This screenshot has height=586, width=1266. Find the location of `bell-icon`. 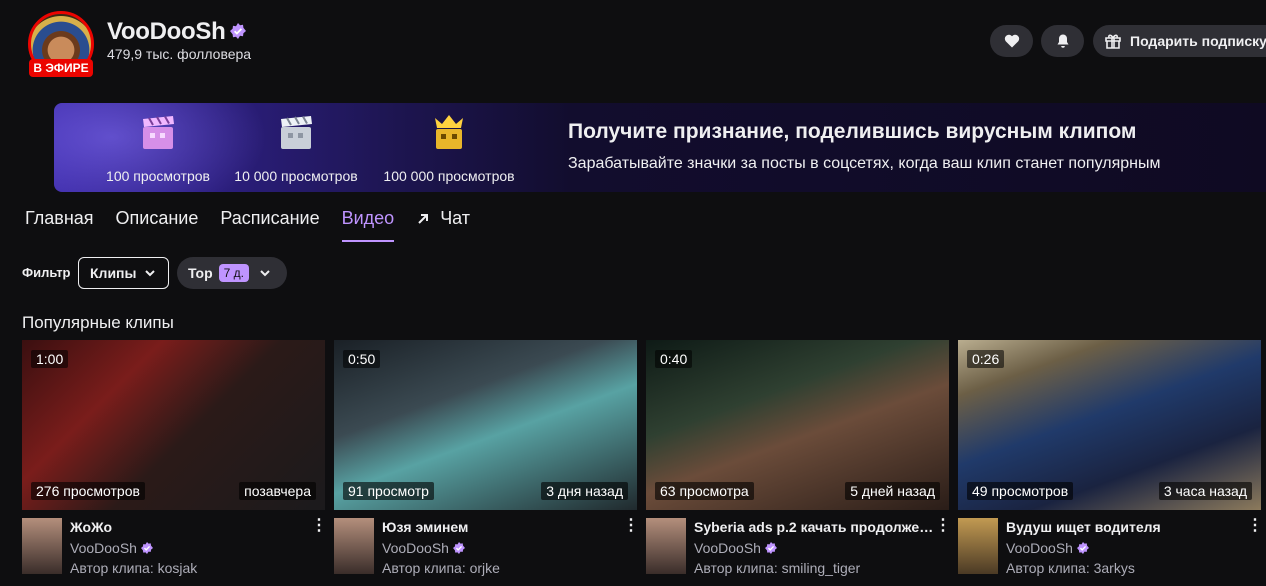

bell-icon is located at coordinates (1062, 41).